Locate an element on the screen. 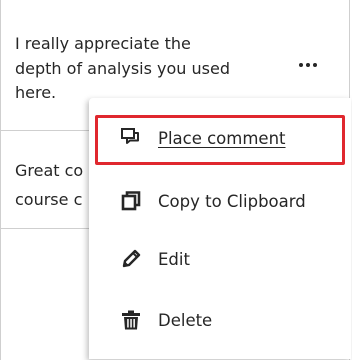 This screenshot has height=360, width=352. menu-item-label: Place comment is located at coordinates (222, 138).